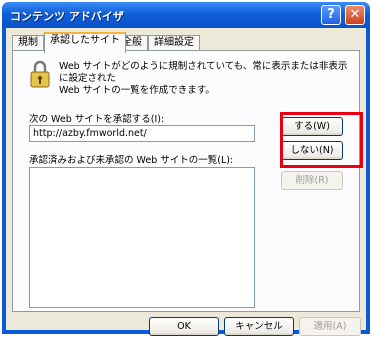 This screenshot has height=338, width=375. What do you see at coordinates (67, 16) in the screenshot?
I see `window-title: コンテンツ アドバイザ` at bounding box center [67, 16].